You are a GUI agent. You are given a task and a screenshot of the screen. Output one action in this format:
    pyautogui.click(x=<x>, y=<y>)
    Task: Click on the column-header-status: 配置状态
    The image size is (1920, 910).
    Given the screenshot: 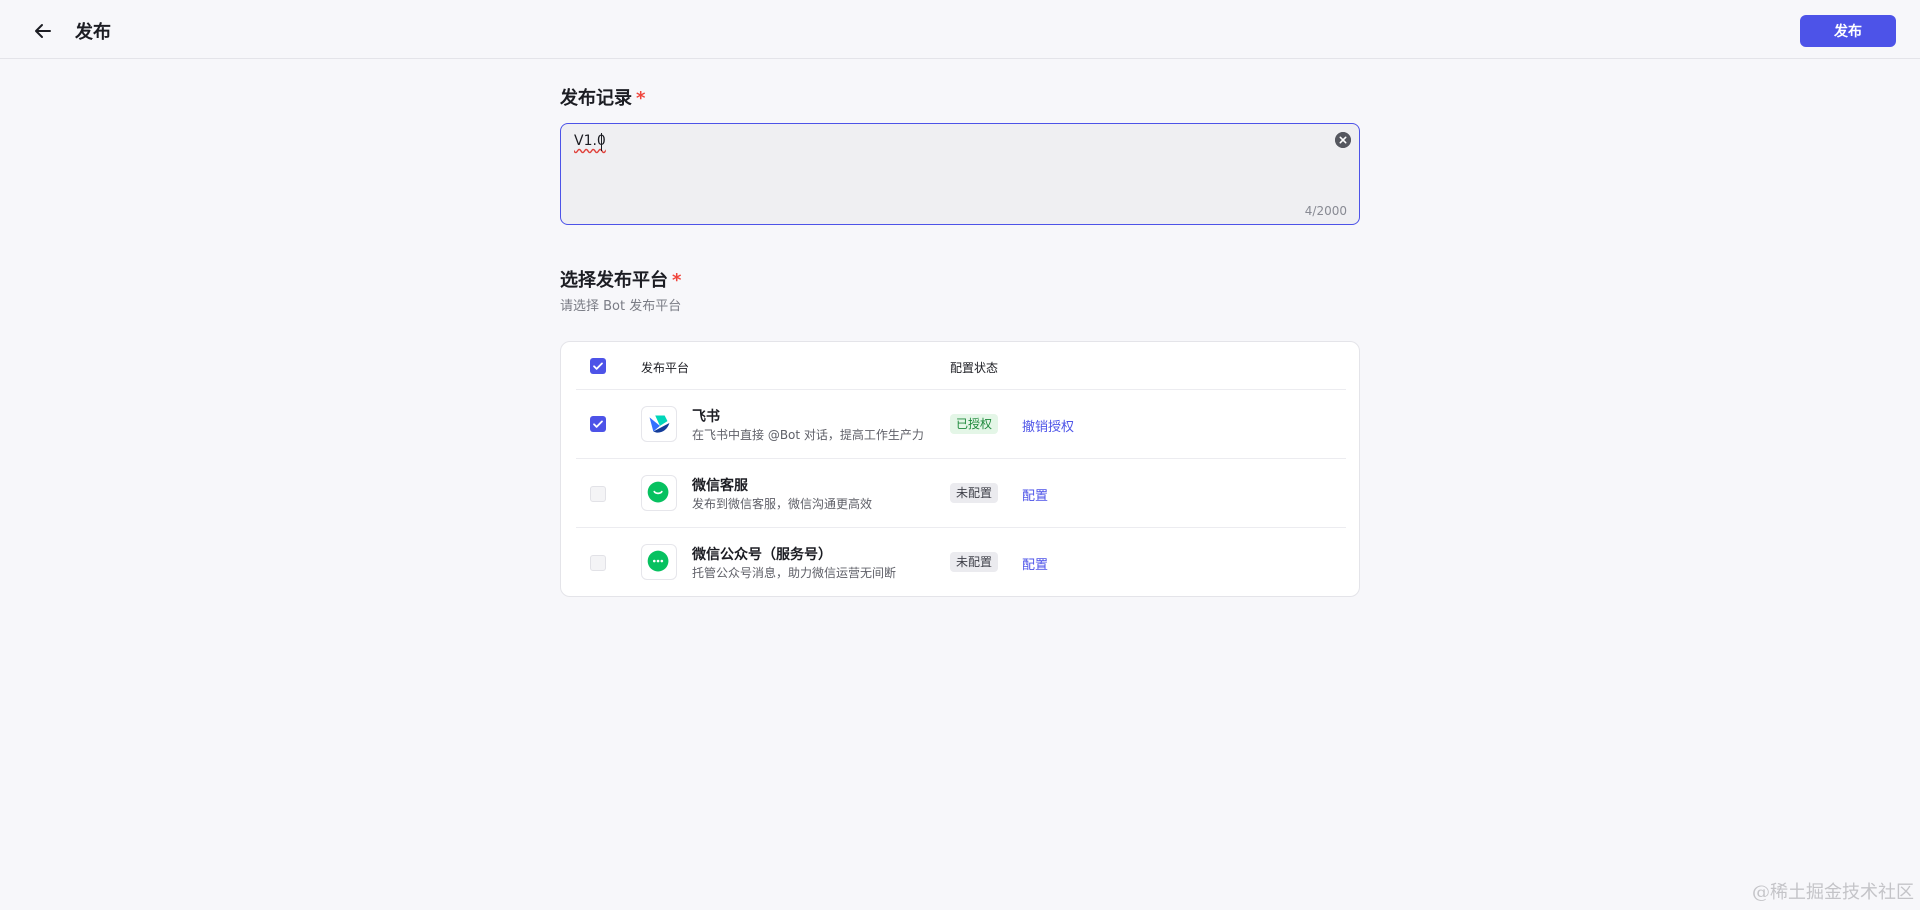 What is the action you would take?
    pyautogui.click(x=974, y=368)
    